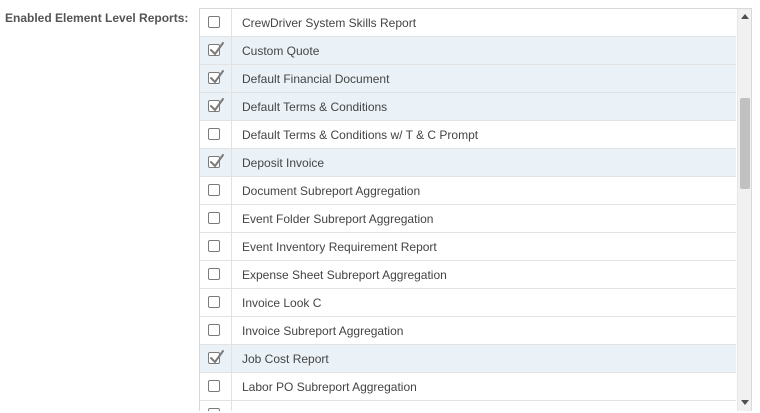 The image size is (760, 413). Describe the element at coordinates (329, 23) in the screenshot. I see `report-label: CrewDriver System Skills Report` at that location.